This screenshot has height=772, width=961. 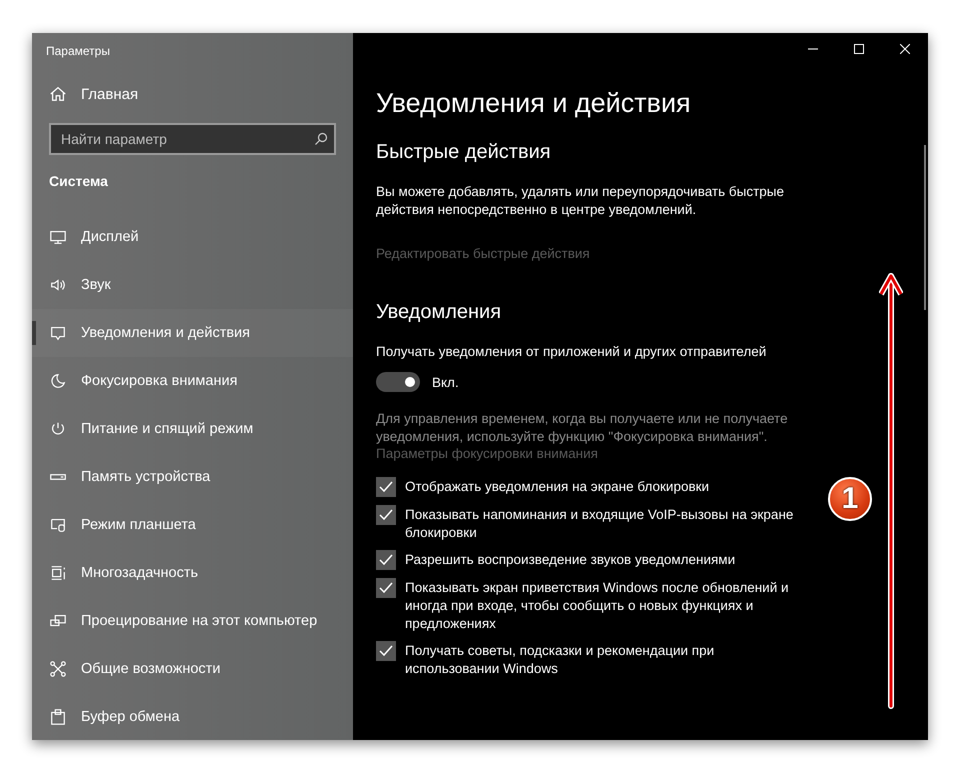 What do you see at coordinates (192, 573) in the screenshot?
I see `sidebar-item: Многозадачность` at bounding box center [192, 573].